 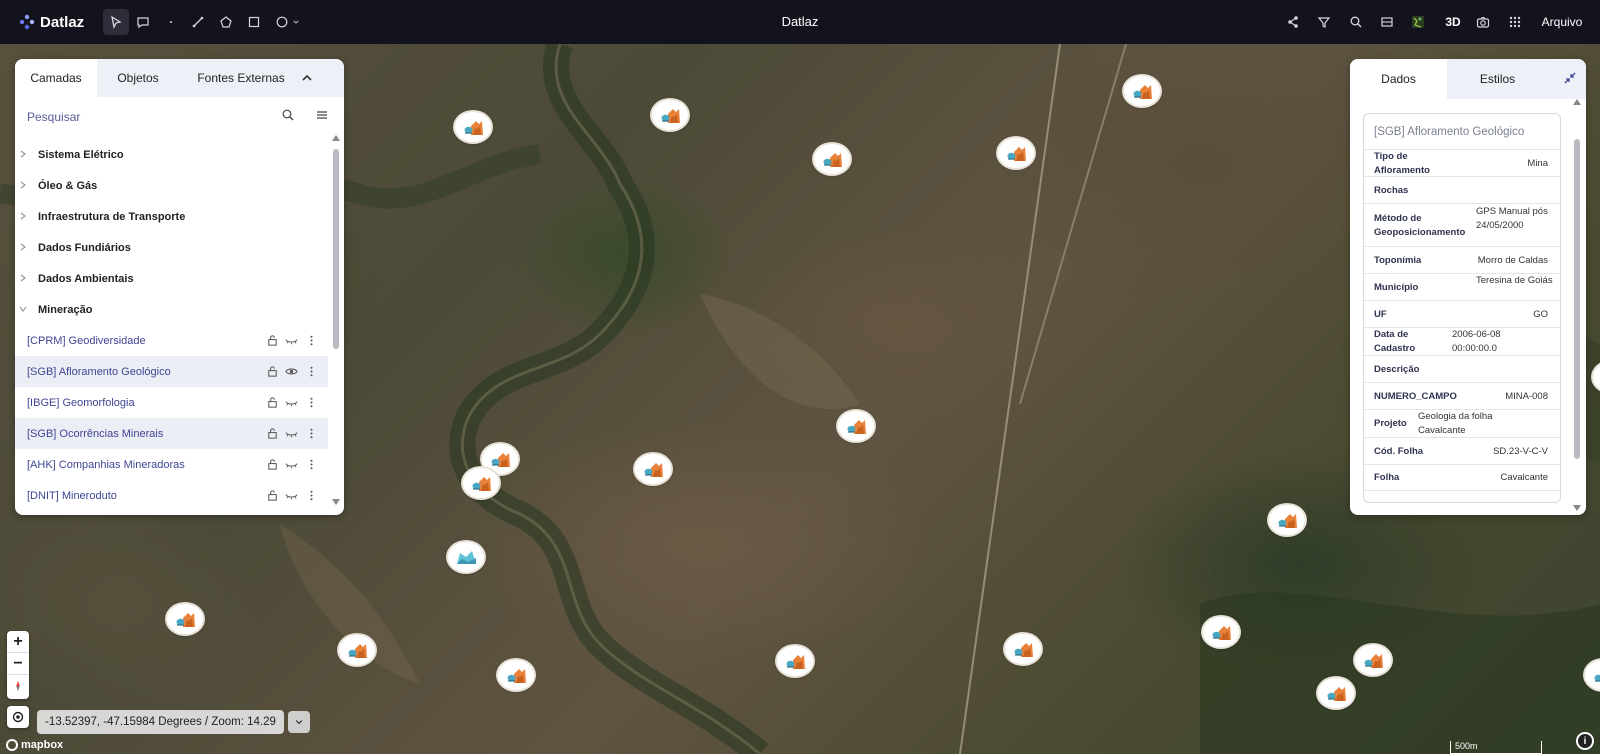 What do you see at coordinates (241, 78) in the screenshot?
I see `tab-fontes-externas: Fontes Externas` at bounding box center [241, 78].